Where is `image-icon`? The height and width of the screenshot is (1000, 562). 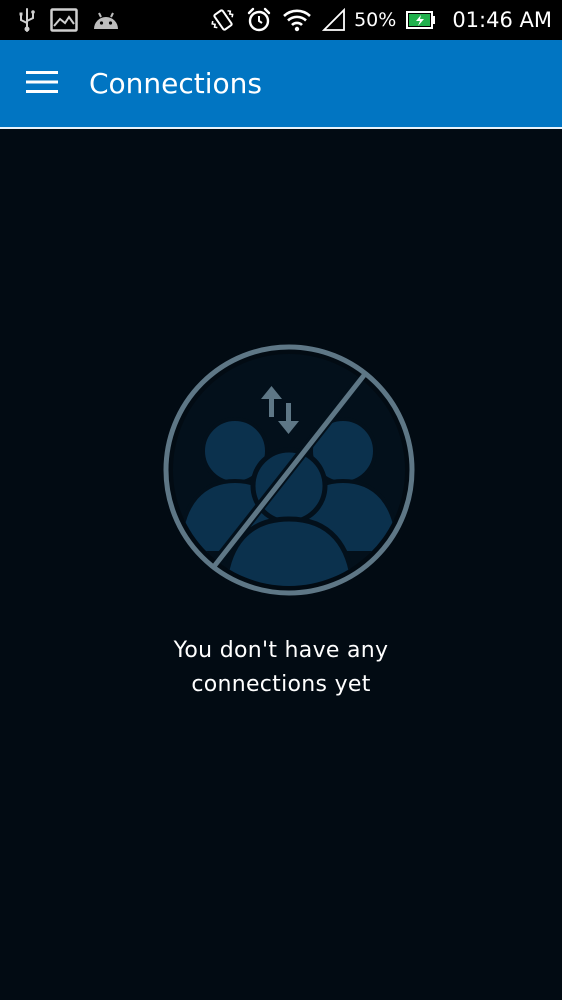 image-icon is located at coordinates (64, 20).